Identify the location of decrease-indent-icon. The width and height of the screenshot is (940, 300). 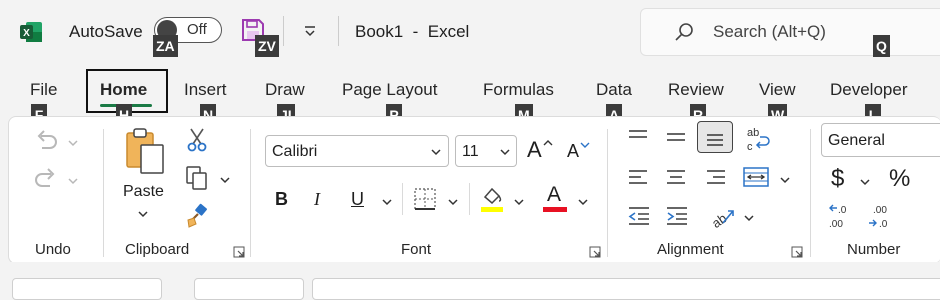
(639, 216).